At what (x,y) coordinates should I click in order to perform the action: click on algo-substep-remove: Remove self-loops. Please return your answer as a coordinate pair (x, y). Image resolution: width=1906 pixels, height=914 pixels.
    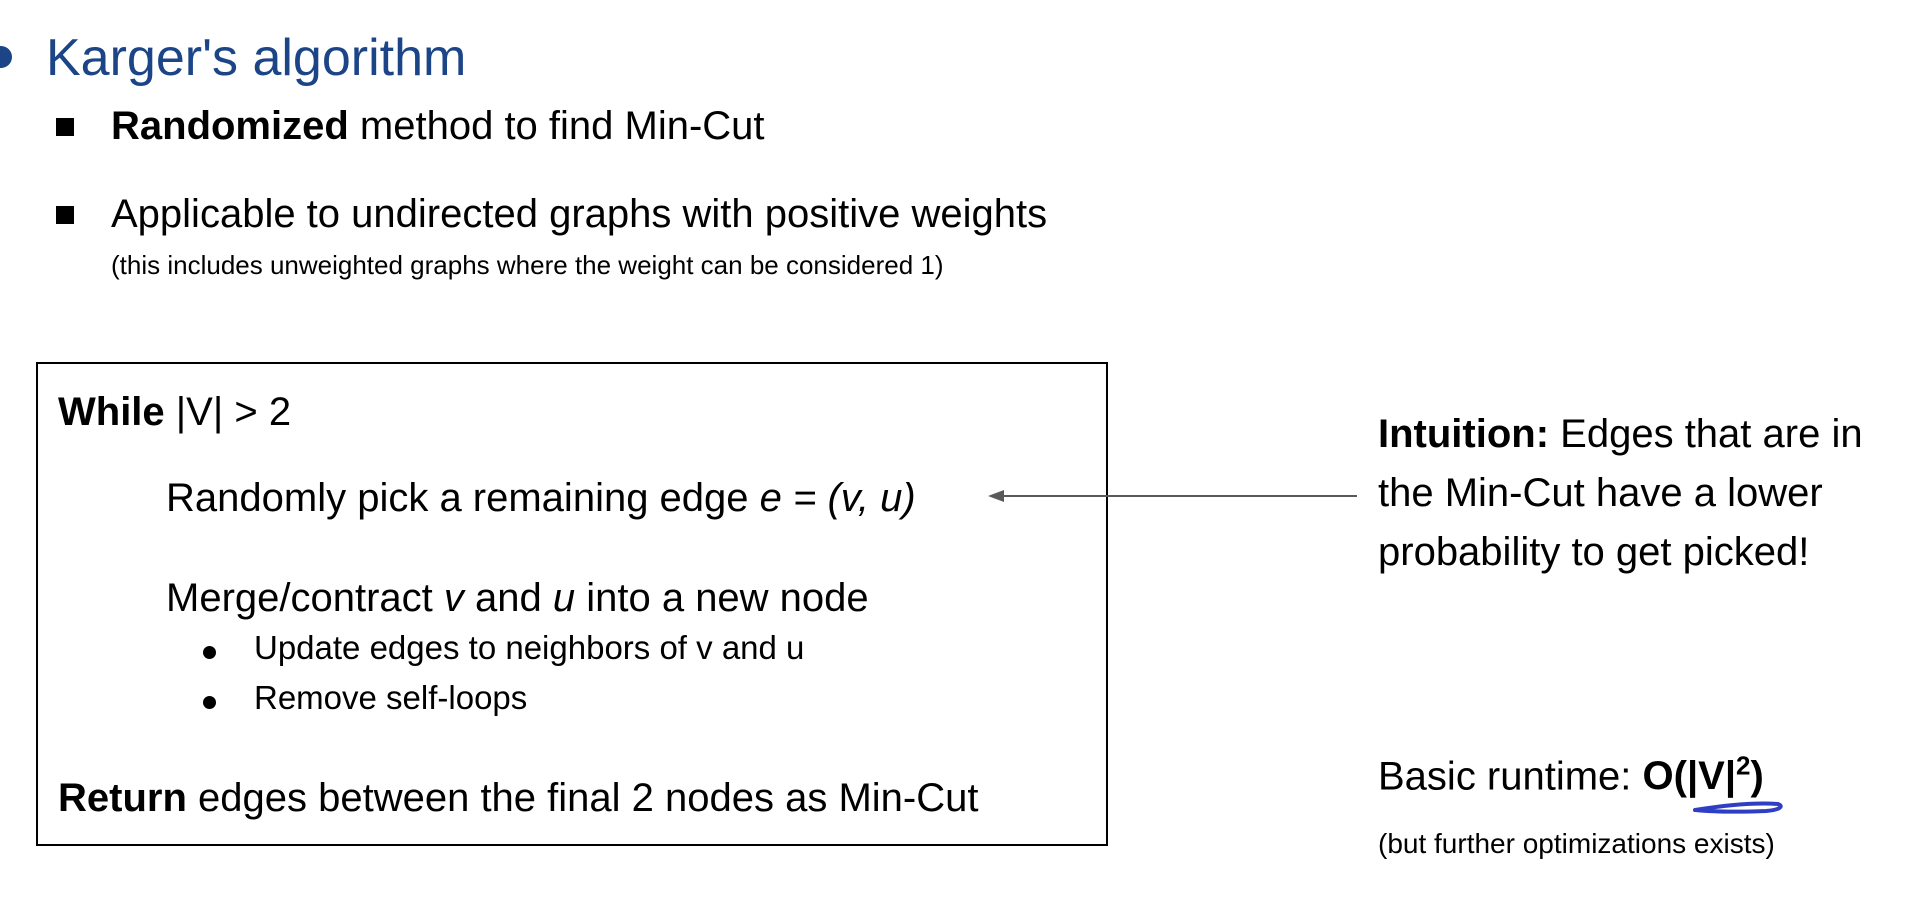
    Looking at the image, I should click on (391, 697).